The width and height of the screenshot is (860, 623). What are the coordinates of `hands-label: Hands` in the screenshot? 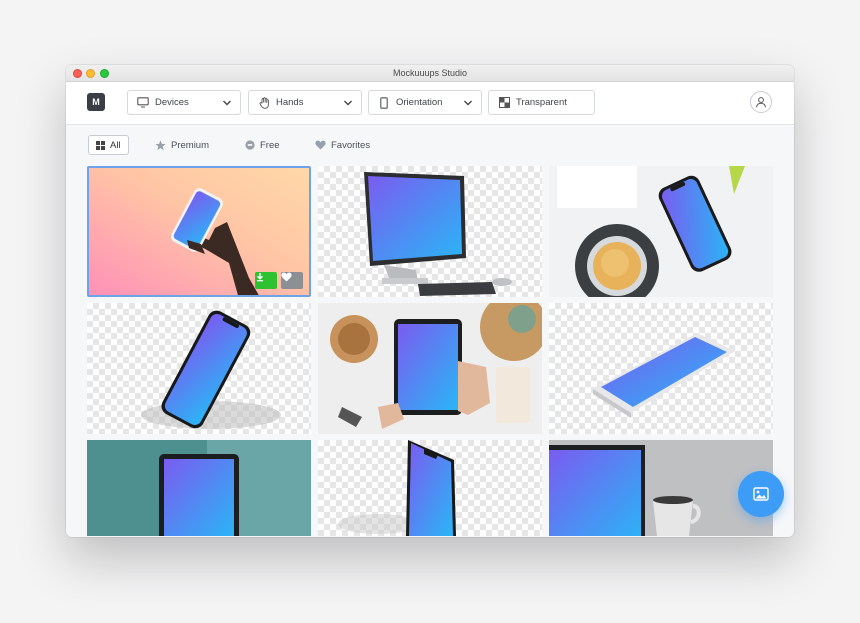 It's located at (290, 102).